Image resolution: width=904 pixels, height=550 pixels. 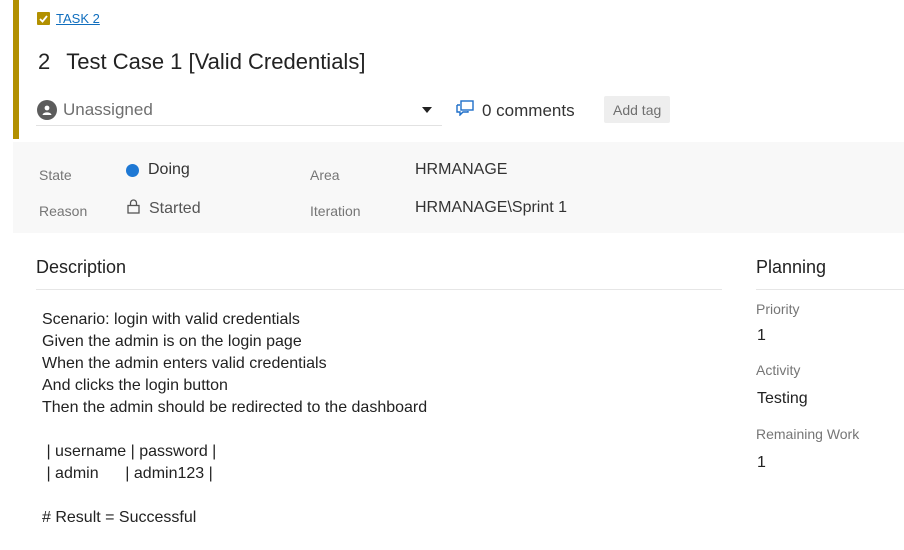 I want to click on reason-field: Started, so click(x=164, y=209).